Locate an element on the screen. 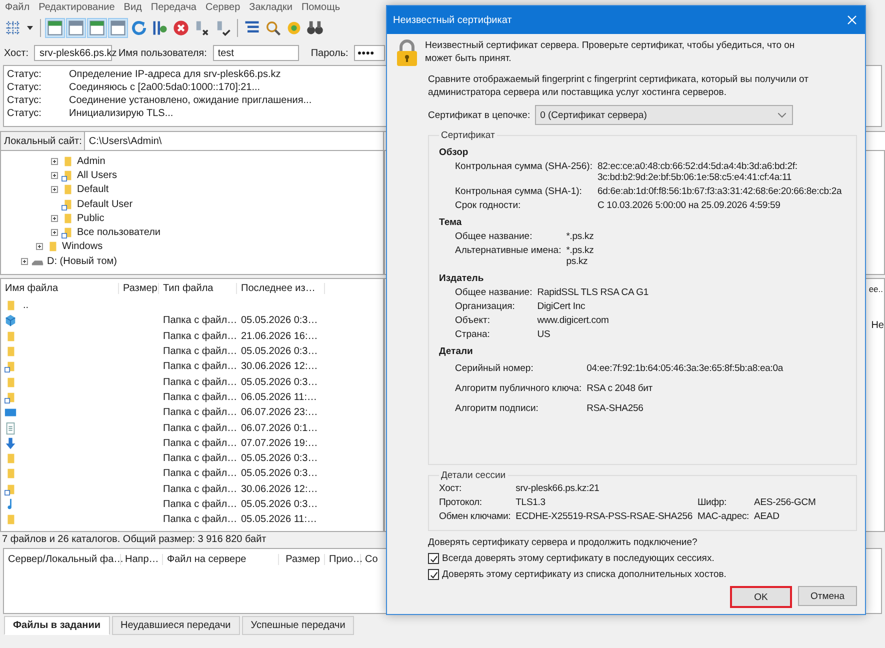 This screenshot has width=885, height=648. detail-label: Альтернативные имена: is located at coordinates (508, 251).